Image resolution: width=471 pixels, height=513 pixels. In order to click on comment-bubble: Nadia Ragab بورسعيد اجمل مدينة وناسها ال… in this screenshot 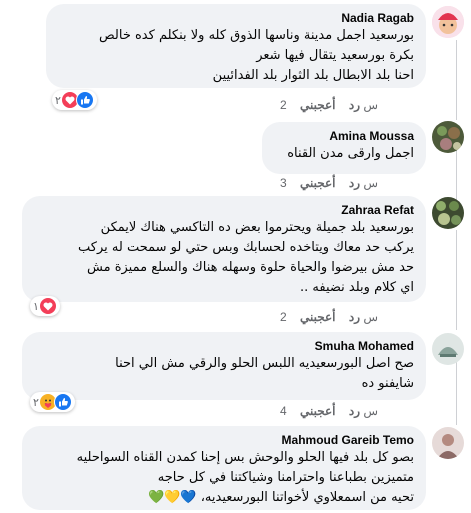, I will do `click(236, 46)`.